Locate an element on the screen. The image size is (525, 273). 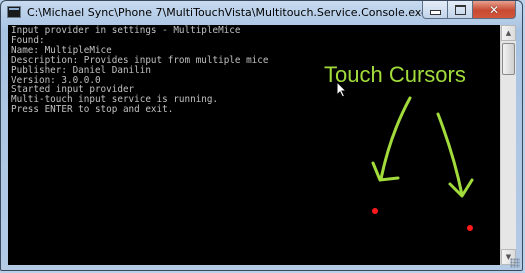
mouse-pointer-icon is located at coordinates (342, 89).